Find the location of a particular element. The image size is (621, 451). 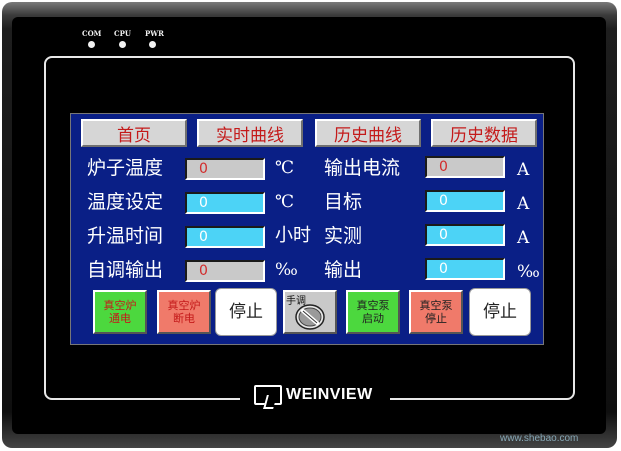

vac-pump-start-line1: 真空泵 is located at coordinates (373, 305).